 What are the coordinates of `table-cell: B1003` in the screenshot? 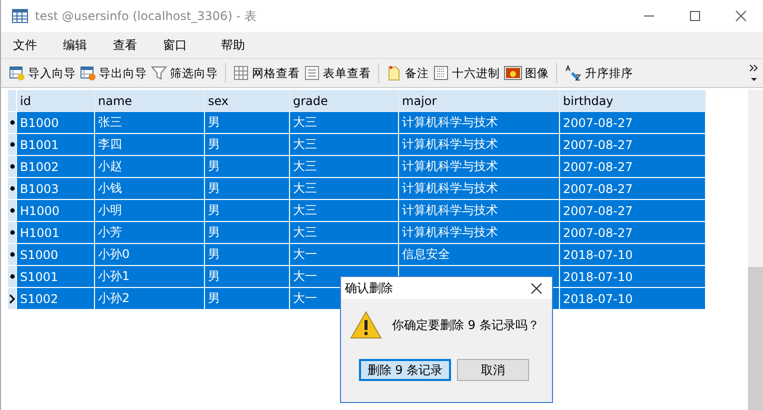 It's located at (56, 189).